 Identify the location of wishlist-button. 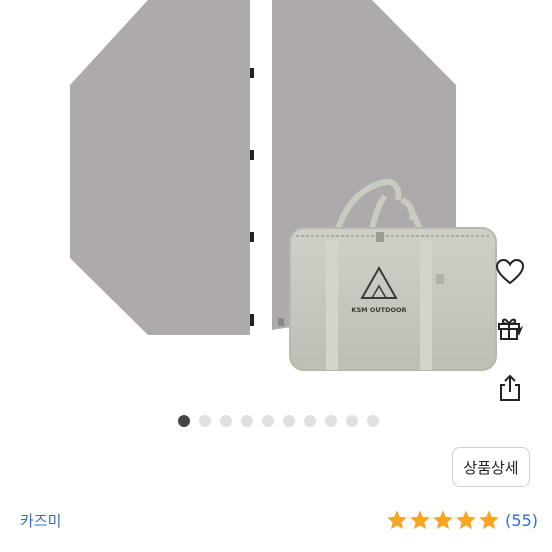
(510, 272).